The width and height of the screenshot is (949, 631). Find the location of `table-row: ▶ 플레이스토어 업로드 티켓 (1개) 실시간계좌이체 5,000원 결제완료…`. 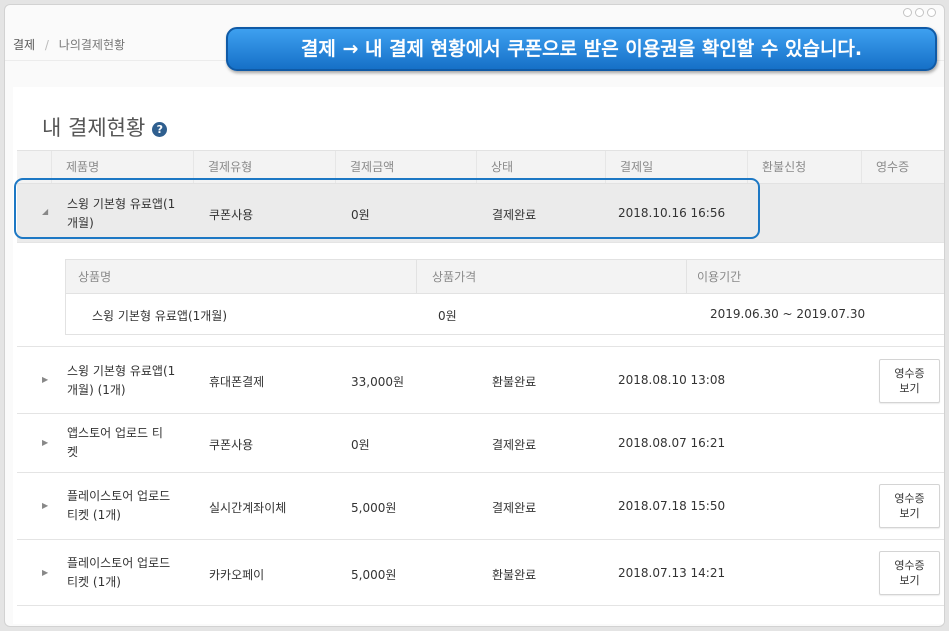

table-row: ▶ 플레이스토어 업로드 티켓 (1개) 실시간계좌이체 5,000원 결제완료… is located at coordinates (480, 506).